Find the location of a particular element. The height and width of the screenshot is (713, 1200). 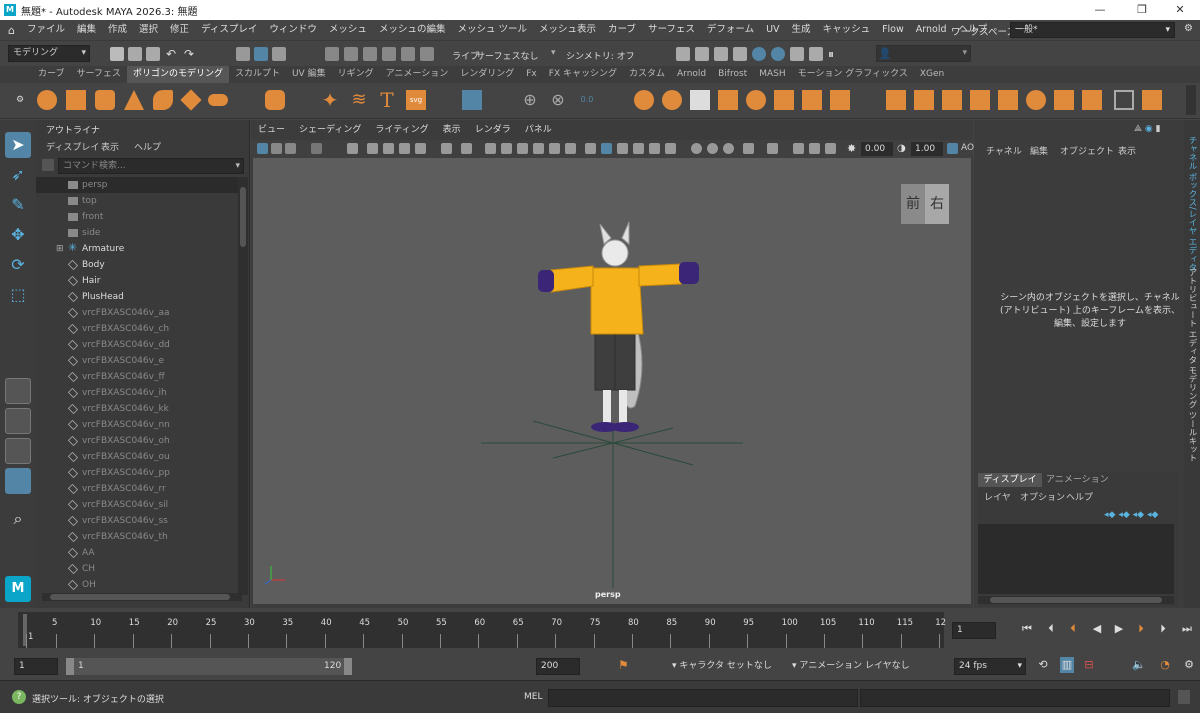

expand-icon: ⊞ is located at coordinates (60, 249).